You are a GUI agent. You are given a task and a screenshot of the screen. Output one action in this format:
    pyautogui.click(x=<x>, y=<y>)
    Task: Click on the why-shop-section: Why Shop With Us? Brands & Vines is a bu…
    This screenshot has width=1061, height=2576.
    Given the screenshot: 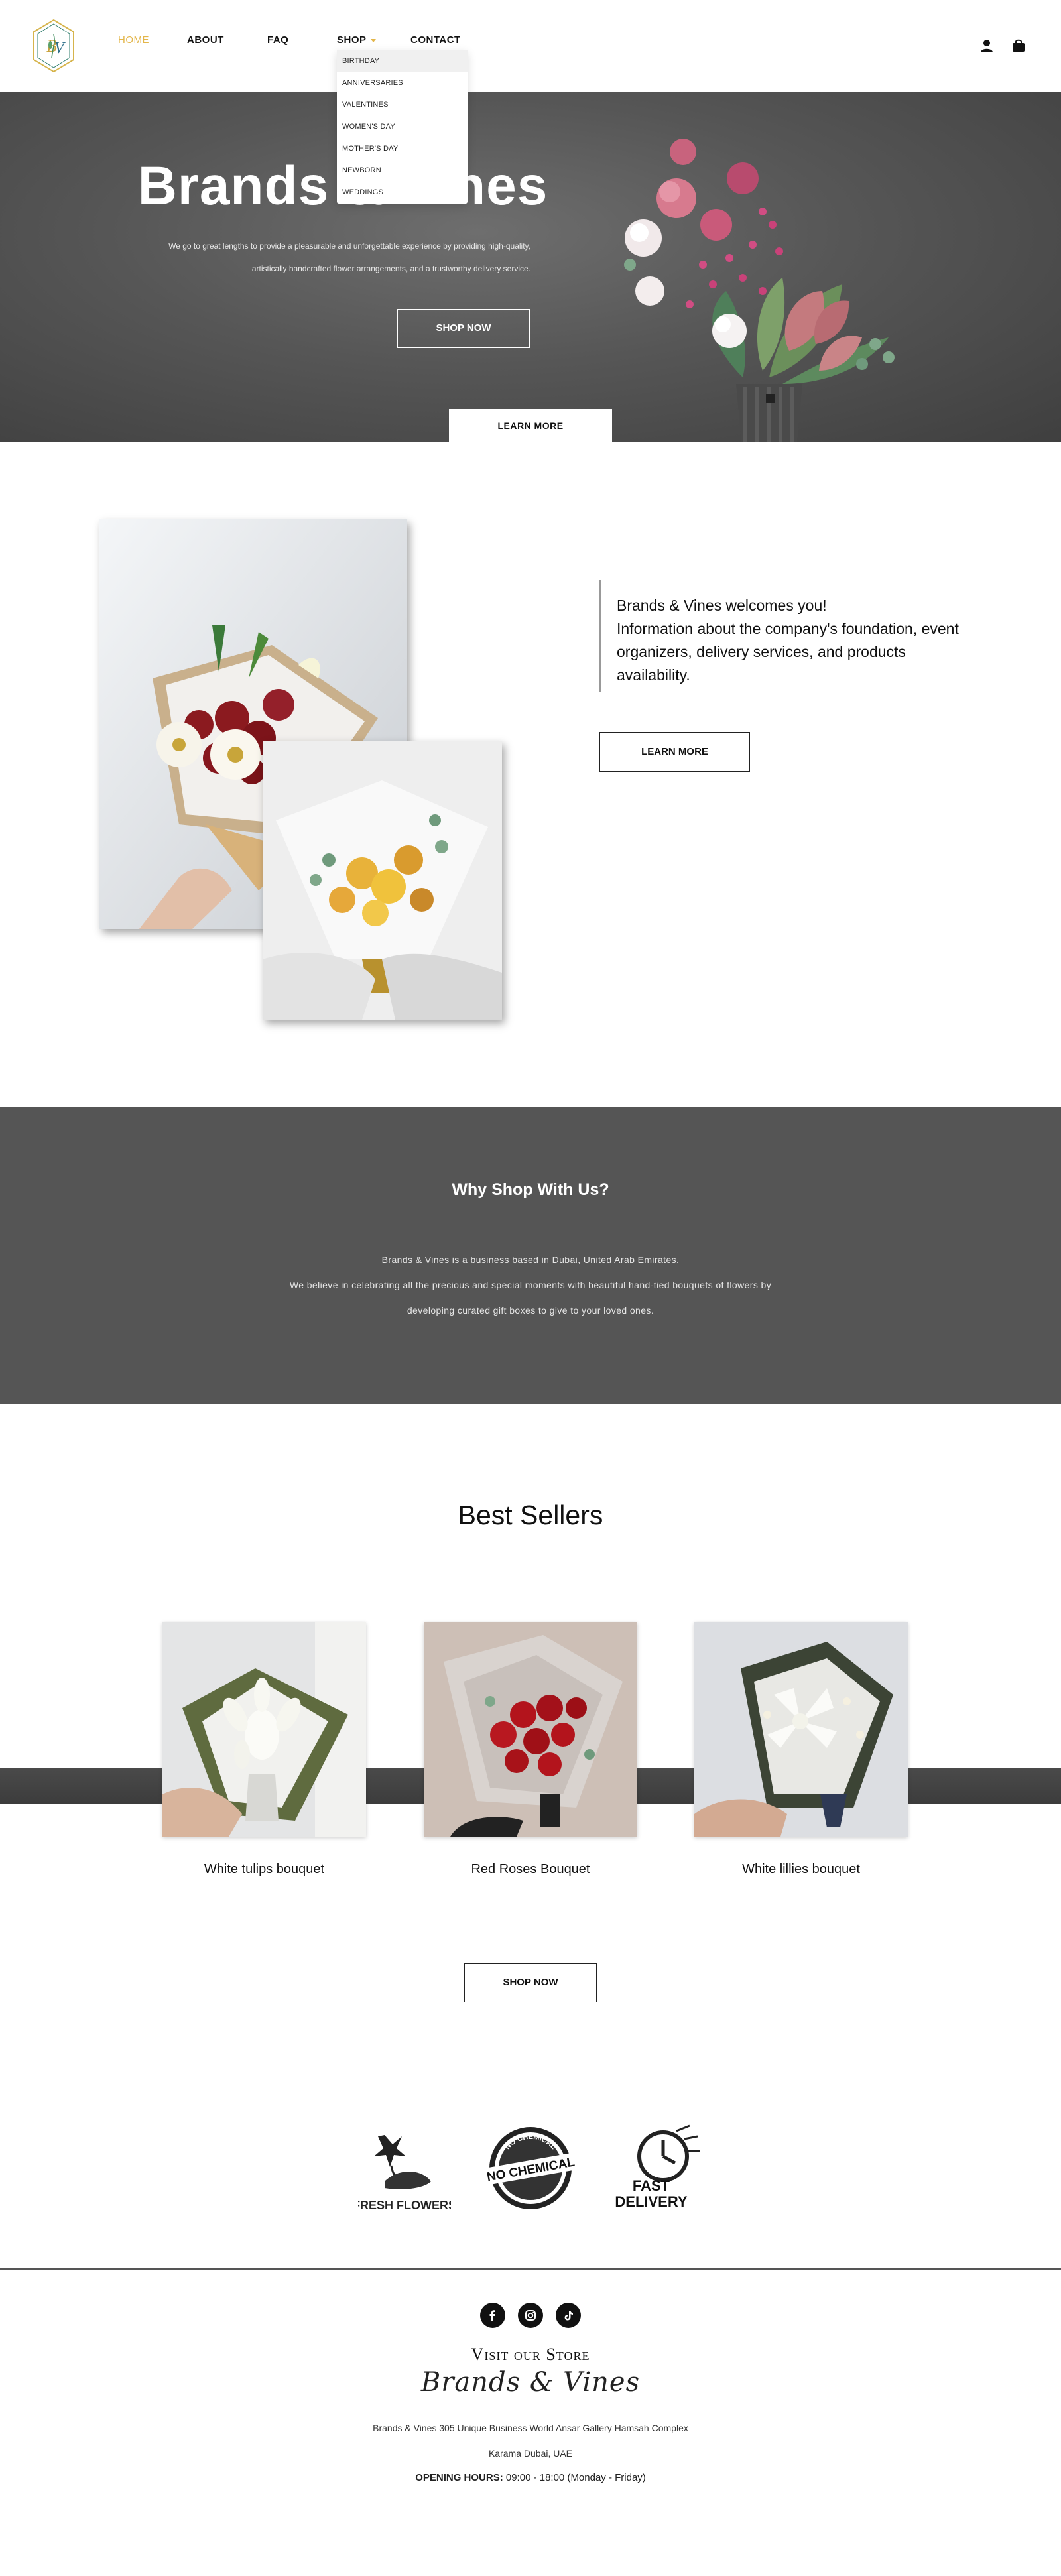 What is the action you would take?
    pyautogui.click(x=530, y=1255)
    